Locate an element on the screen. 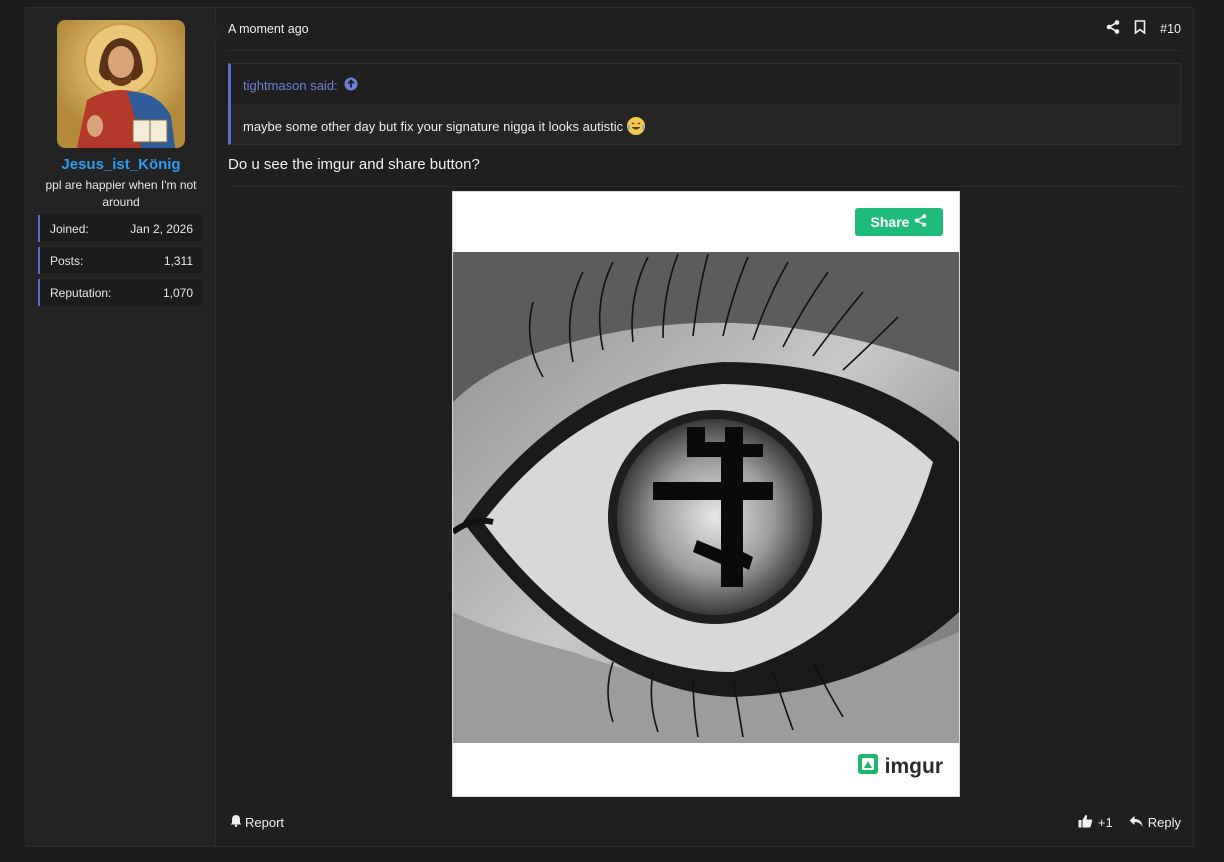  share-icon is located at coordinates (1113, 29).